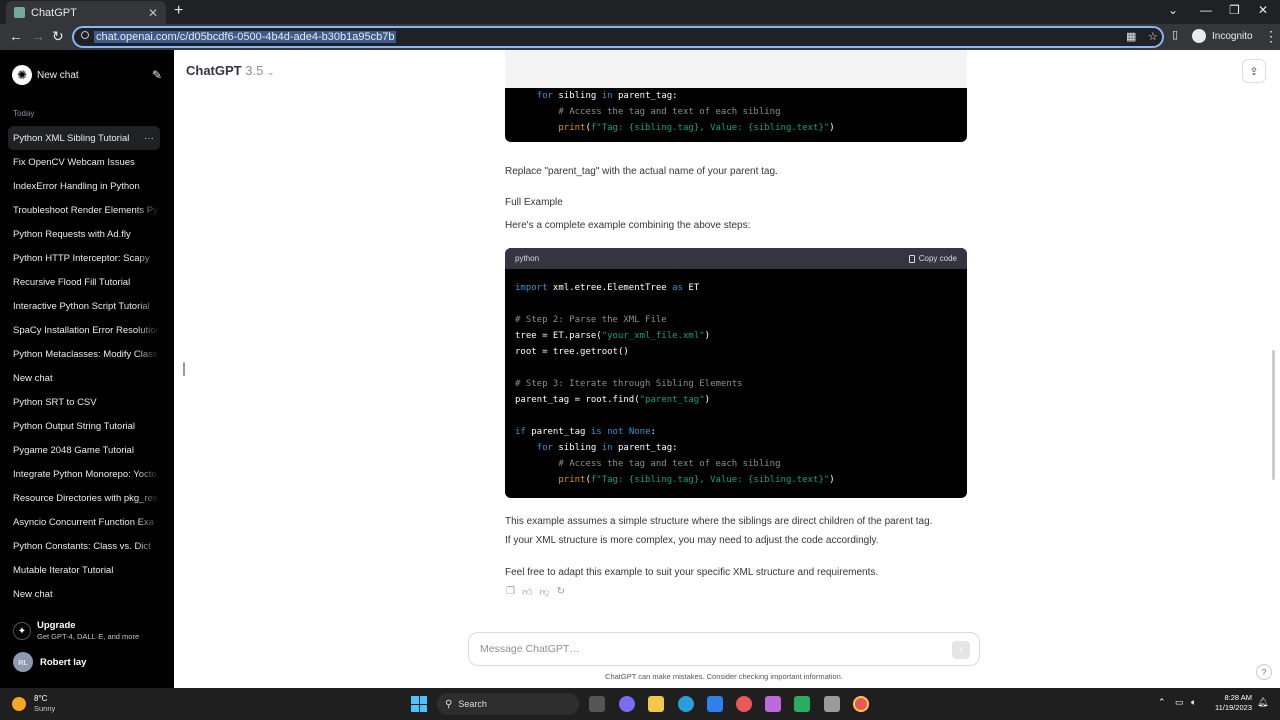 The height and width of the screenshot is (720, 1280). What do you see at coordinates (84, 426) in the screenshot?
I see `sidebar-chat-item: Python Output String Tutorial` at bounding box center [84, 426].